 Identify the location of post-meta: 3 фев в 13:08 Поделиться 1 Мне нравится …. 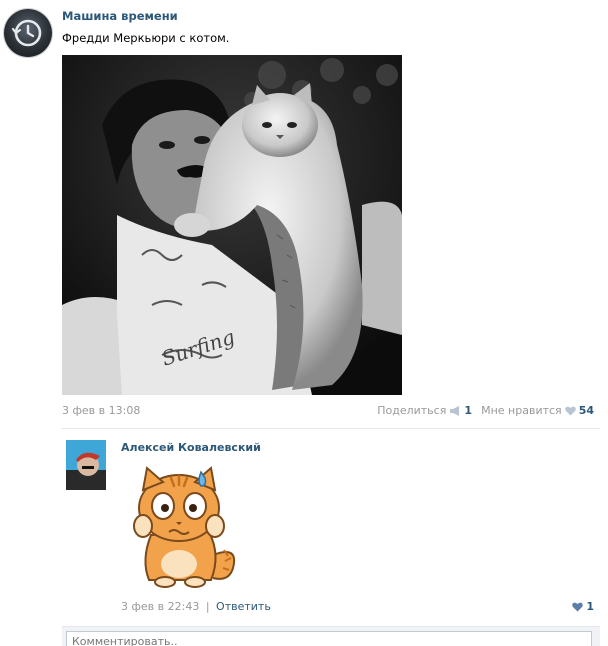
(328, 411).